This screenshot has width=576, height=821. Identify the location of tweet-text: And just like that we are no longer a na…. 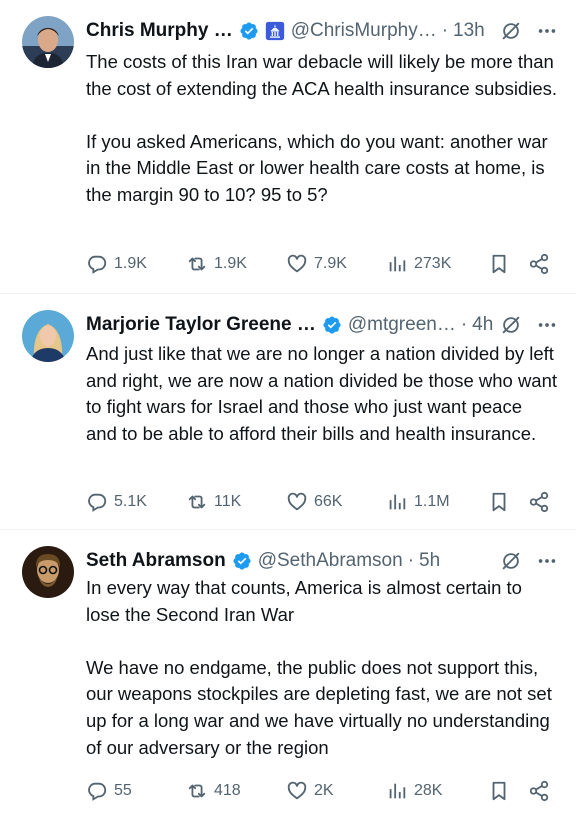
(324, 393).